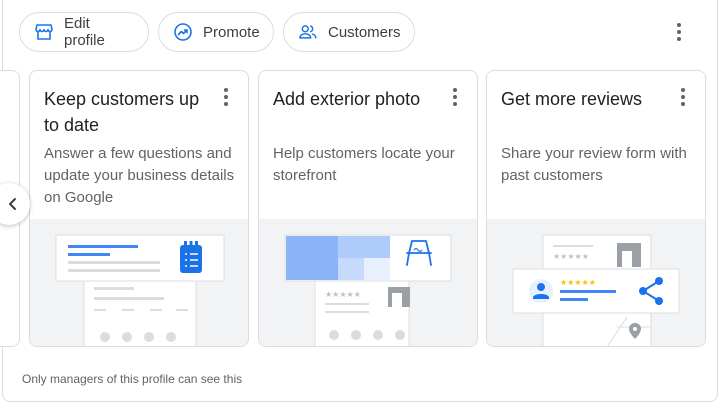 The height and width of the screenshot is (406, 724). I want to click on promote-label: Promote, so click(231, 32).